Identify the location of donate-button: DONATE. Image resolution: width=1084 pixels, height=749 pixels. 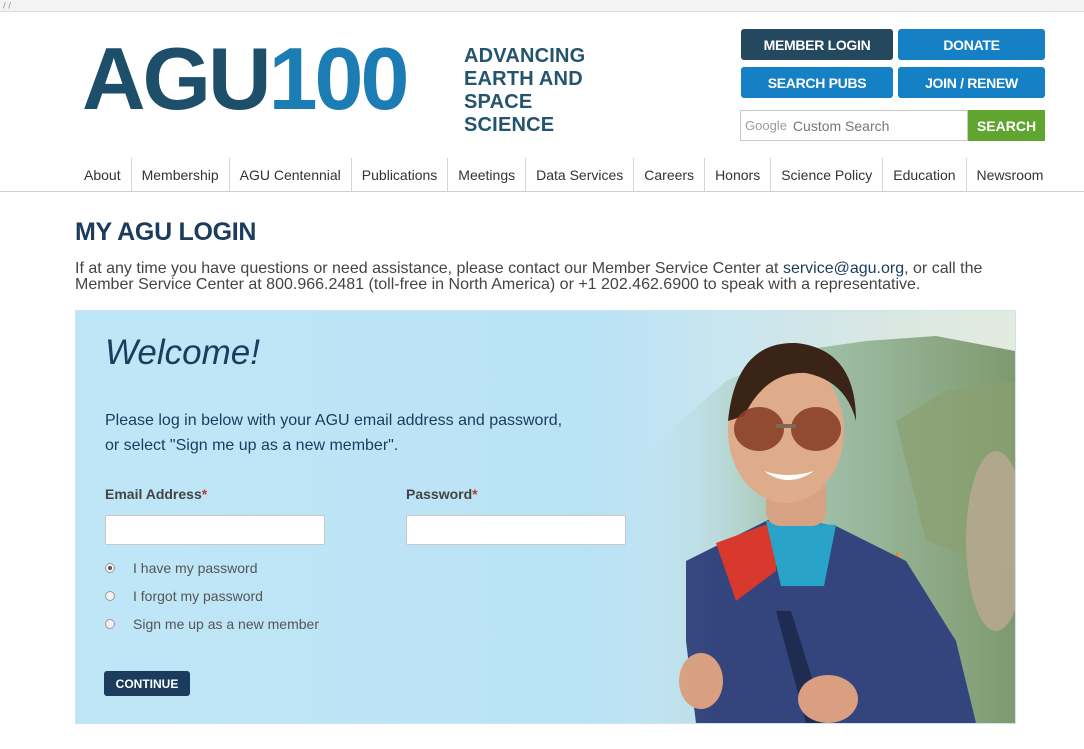
(971, 44).